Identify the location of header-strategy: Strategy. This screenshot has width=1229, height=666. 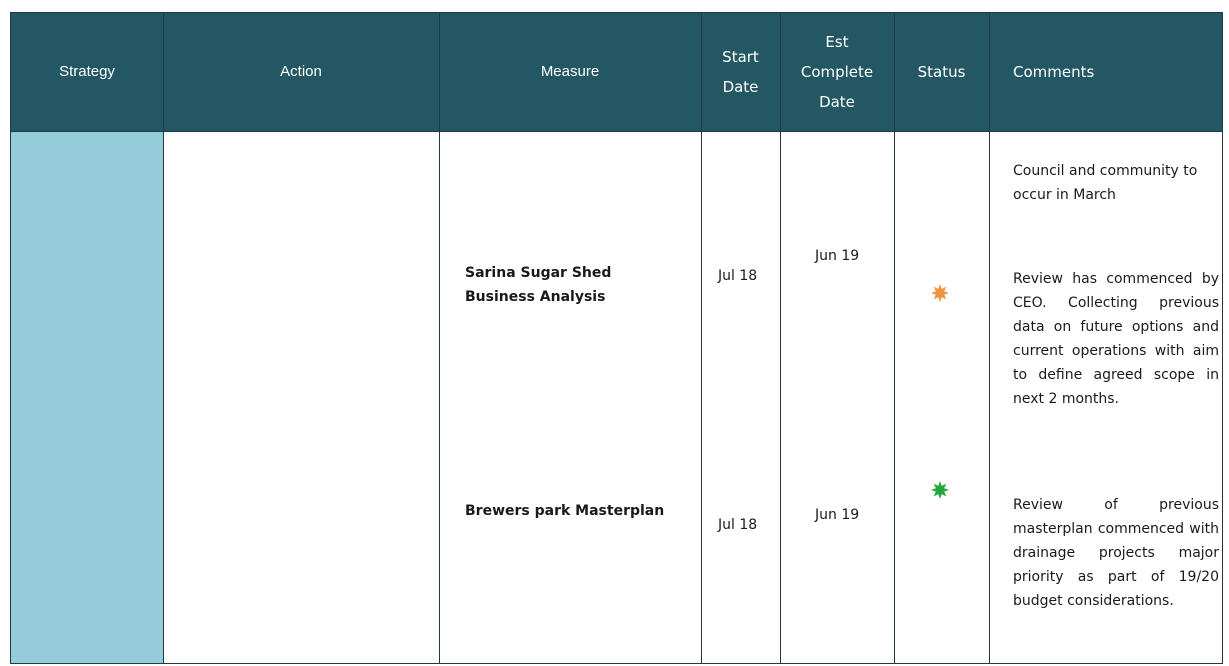
(87, 71).